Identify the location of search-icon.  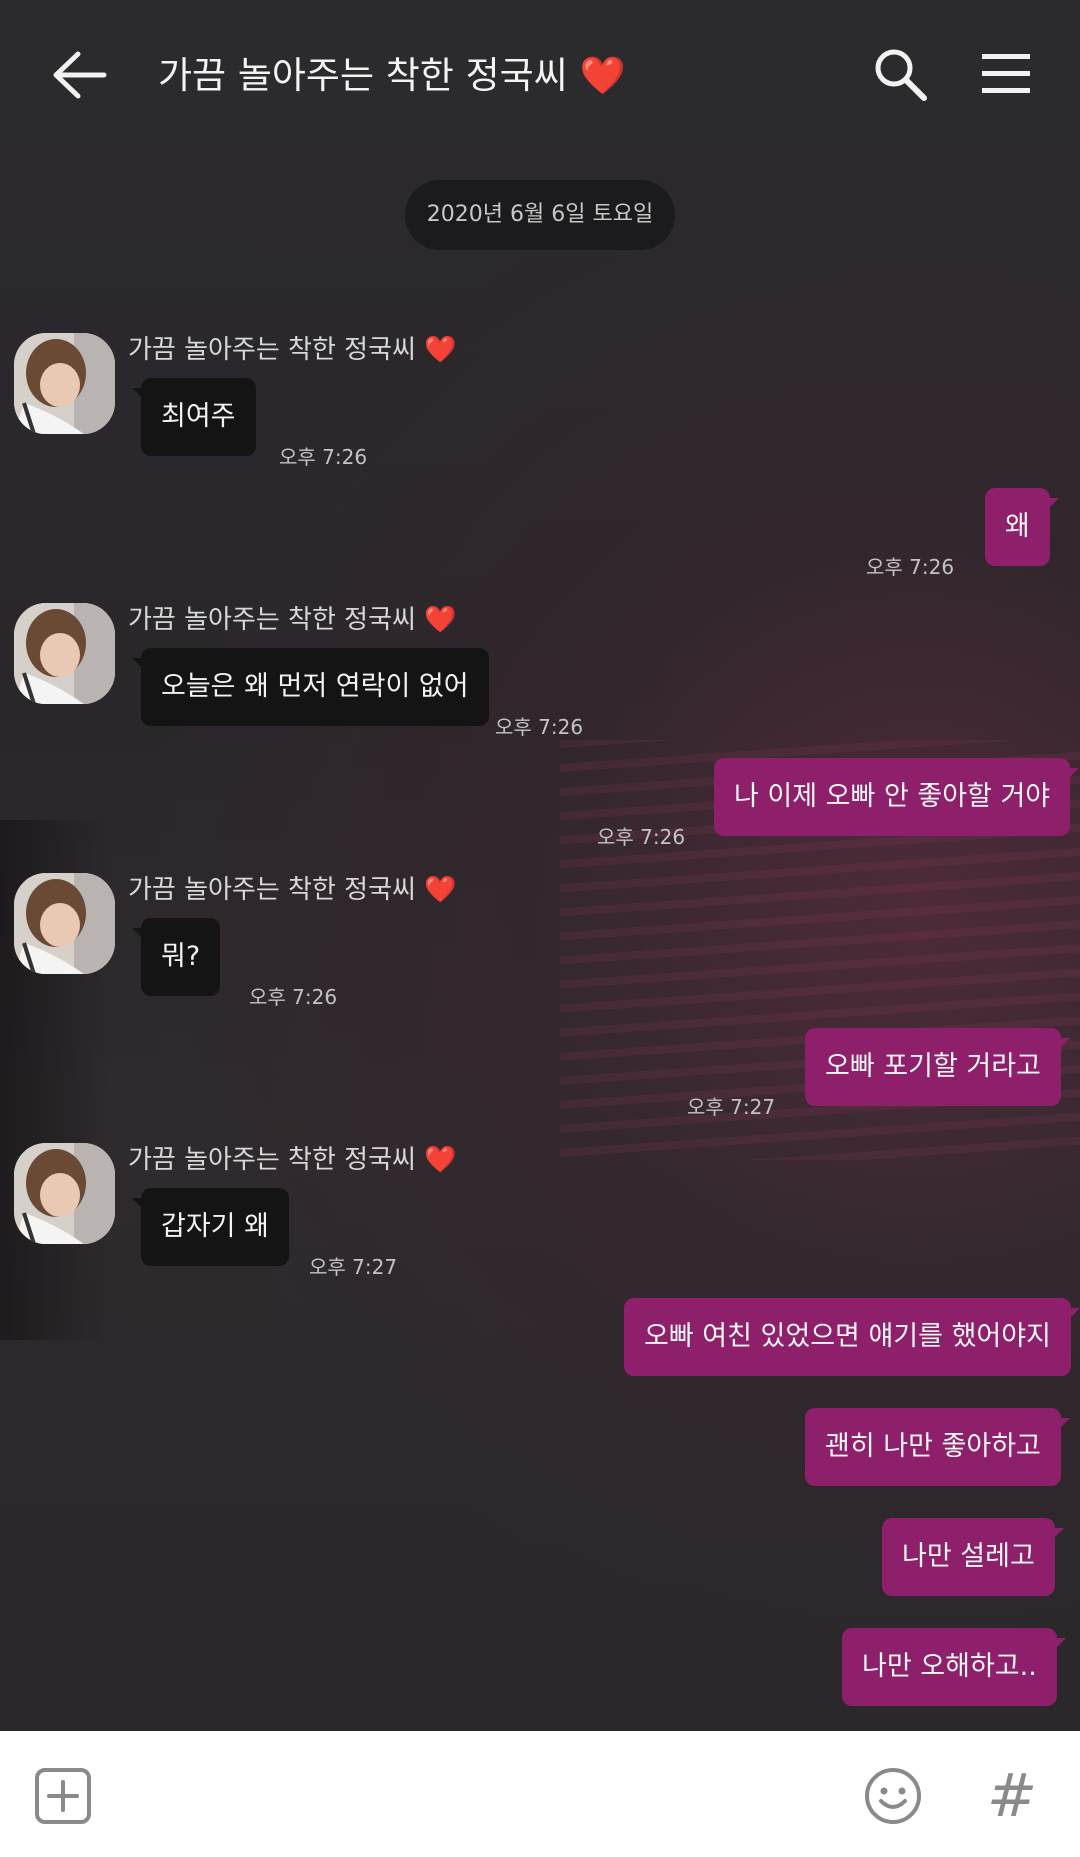
(901, 75).